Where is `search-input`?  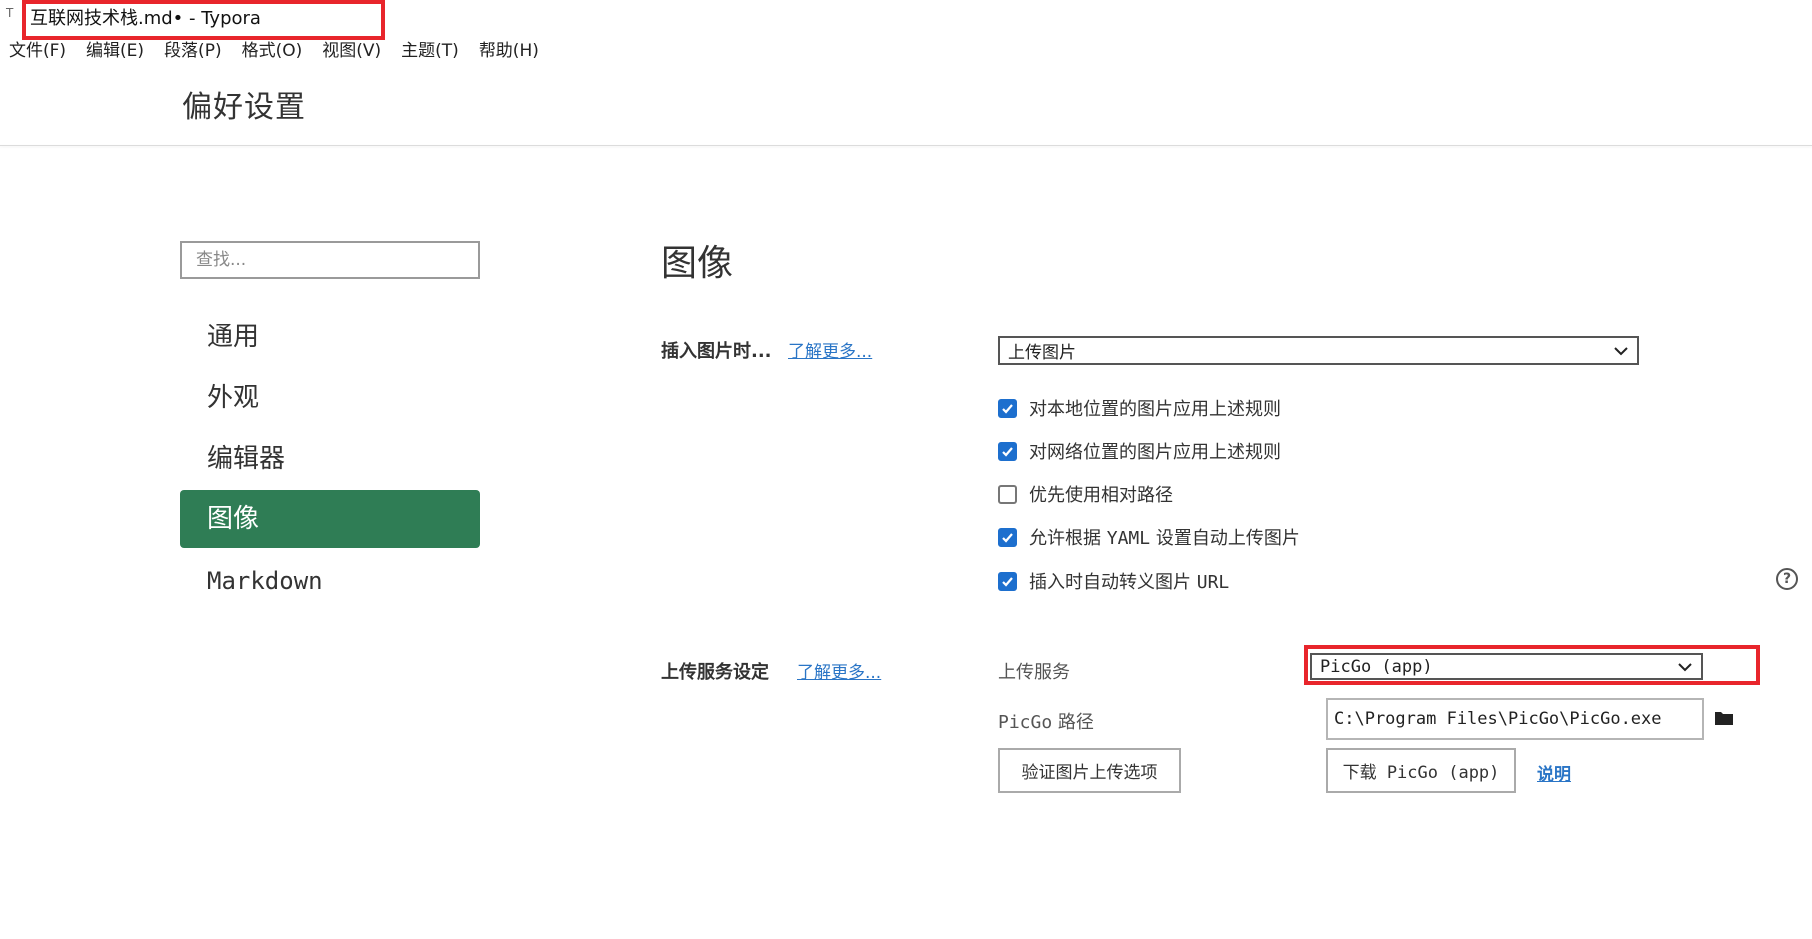 search-input is located at coordinates (330, 260).